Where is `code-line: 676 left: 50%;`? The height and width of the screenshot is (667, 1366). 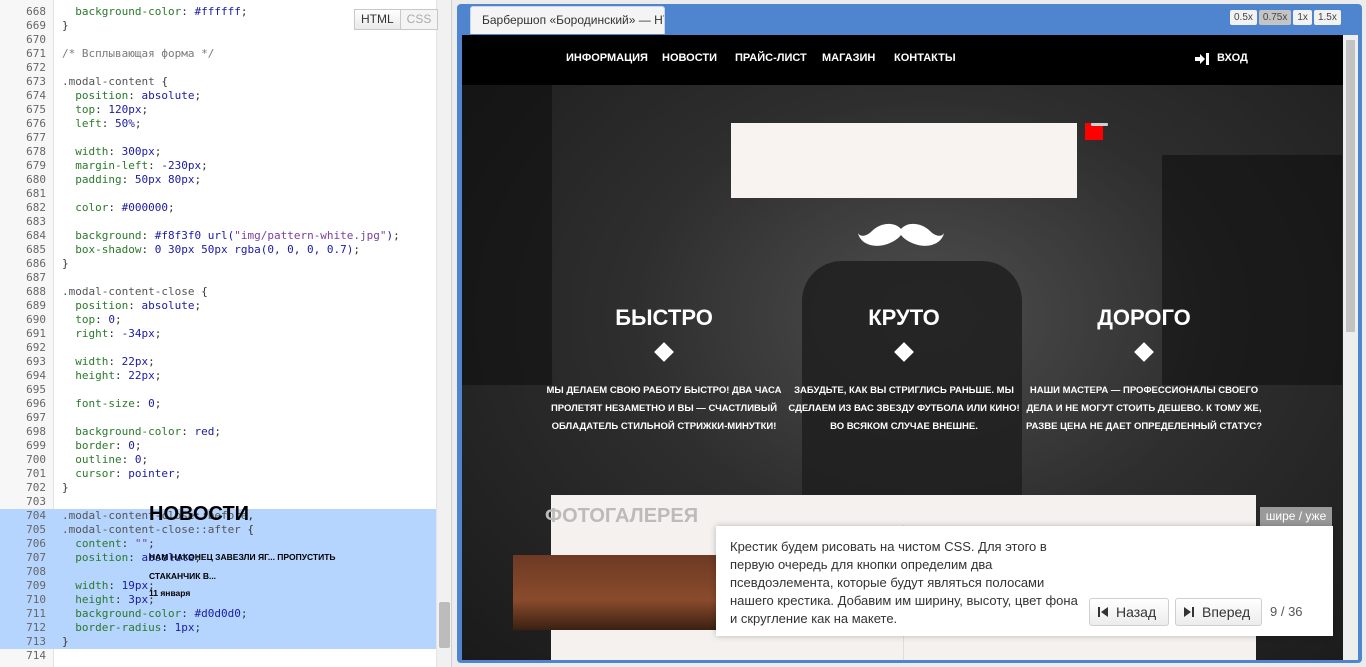 code-line: 676 left: 50%; is located at coordinates (218, 124).